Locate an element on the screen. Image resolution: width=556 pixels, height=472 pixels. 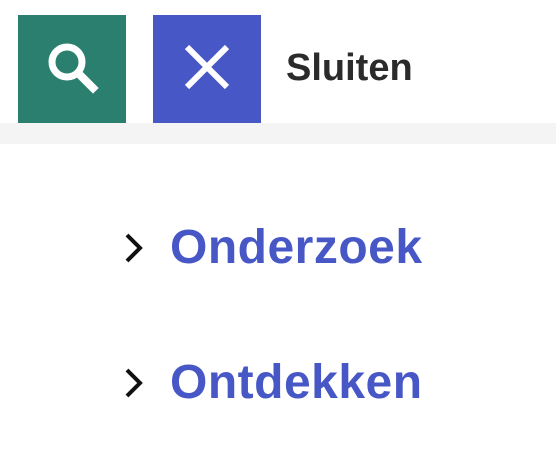
search-icon is located at coordinates (72, 69).